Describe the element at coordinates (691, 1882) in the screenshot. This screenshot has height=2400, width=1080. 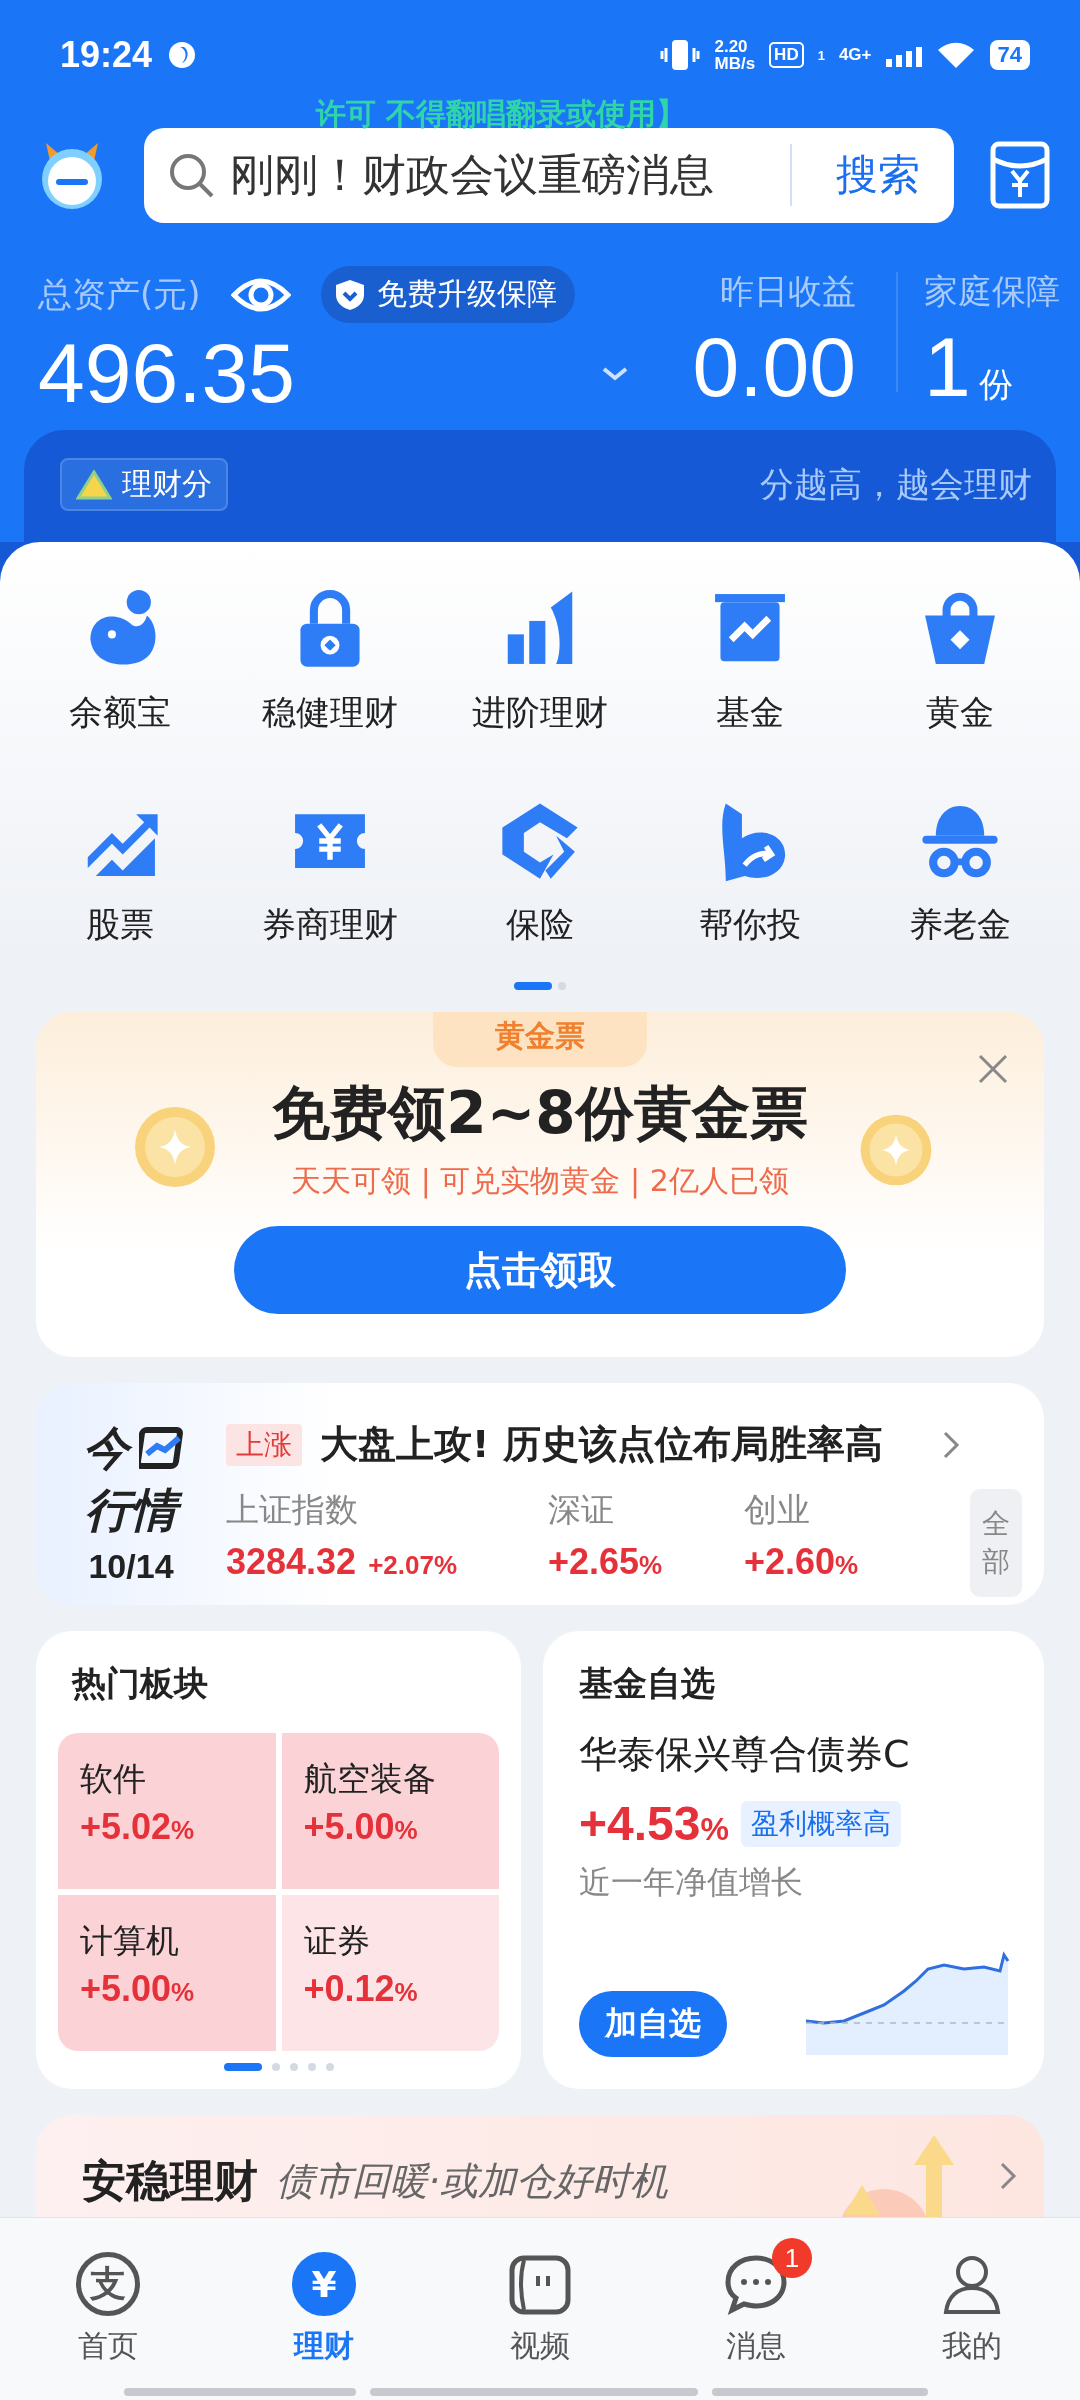
I see `return-caption: 近一年净值增长` at that location.